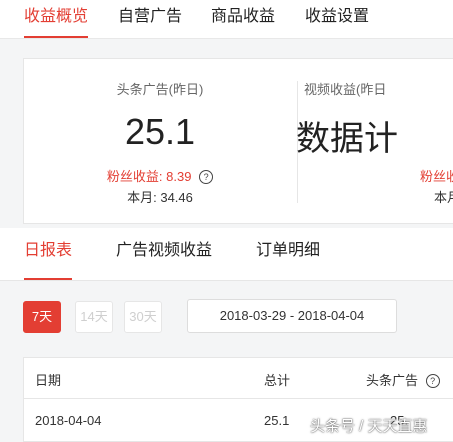  What do you see at coordinates (292, 316) in the screenshot?
I see `date-range-picker: 2018-03-29 - 2018-04-04` at bounding box center [292, 316].